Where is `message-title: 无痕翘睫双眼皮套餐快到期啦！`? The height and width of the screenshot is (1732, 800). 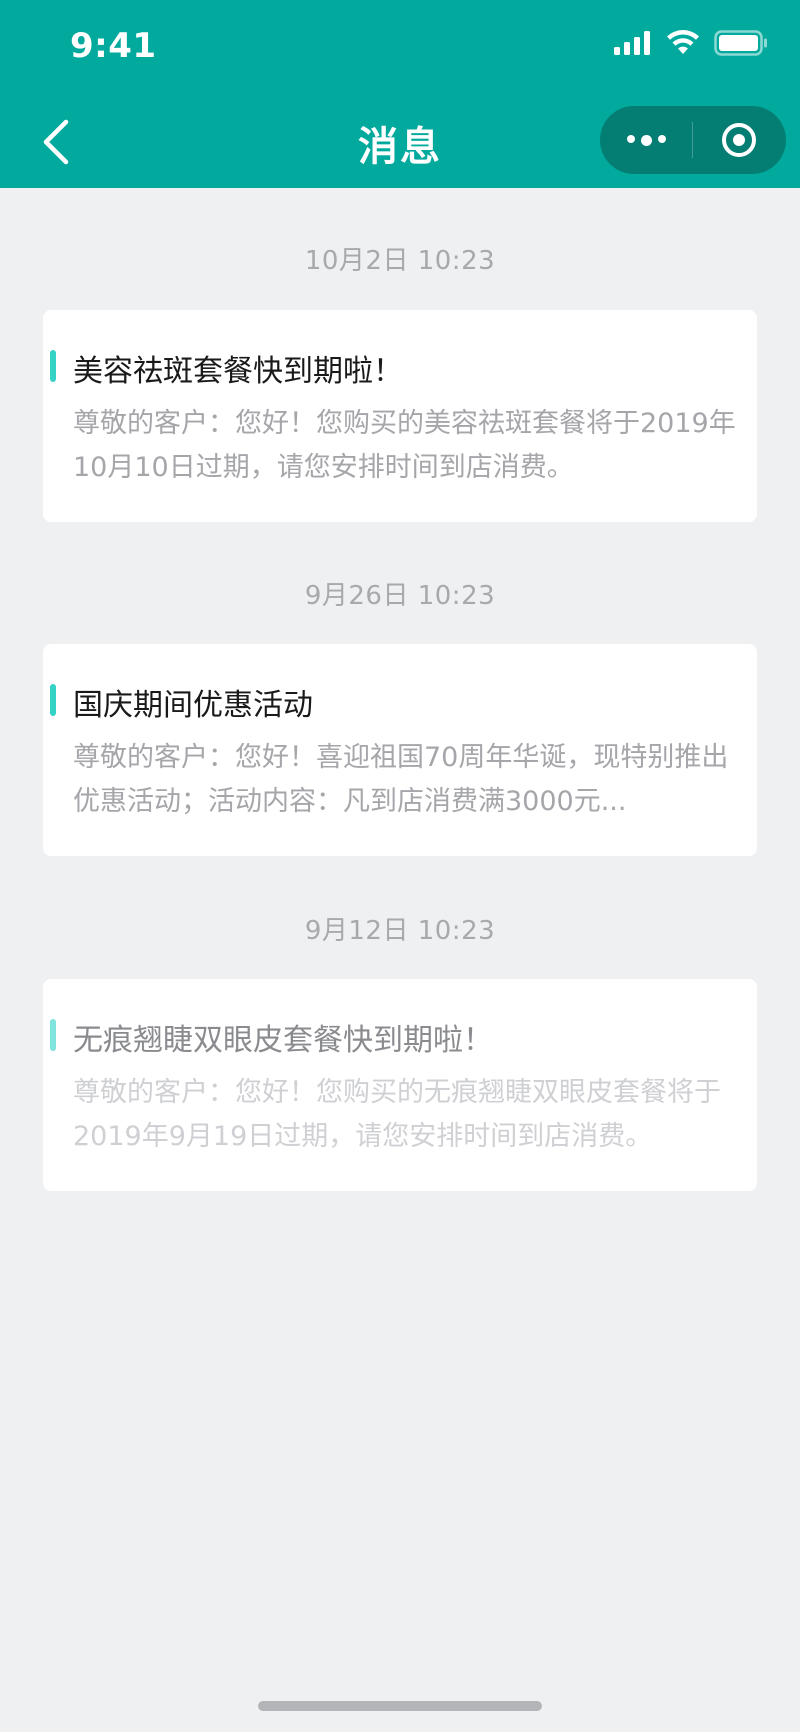
message-title: 无痕翘睫双眼皮套餐快到期啦！ is located at coordinates (283, 1040).